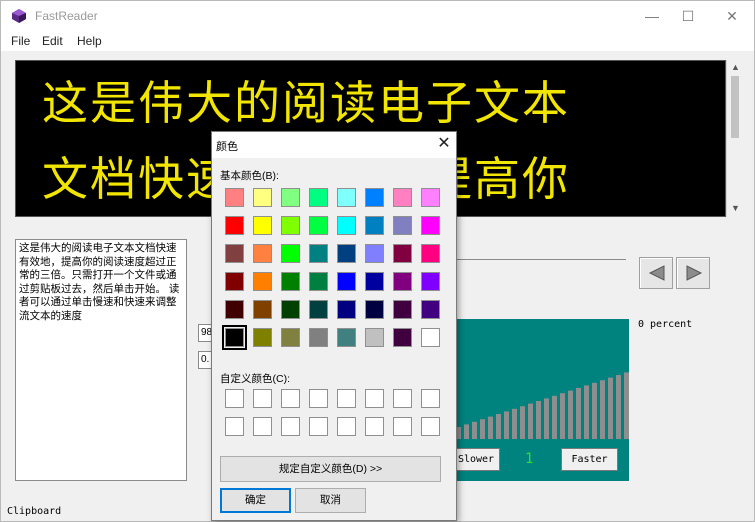 The width and height of the screenshot is (755, 522). Describe the element at coordinates (19, 16) in the screenshot. I see `app-icon` at that location.